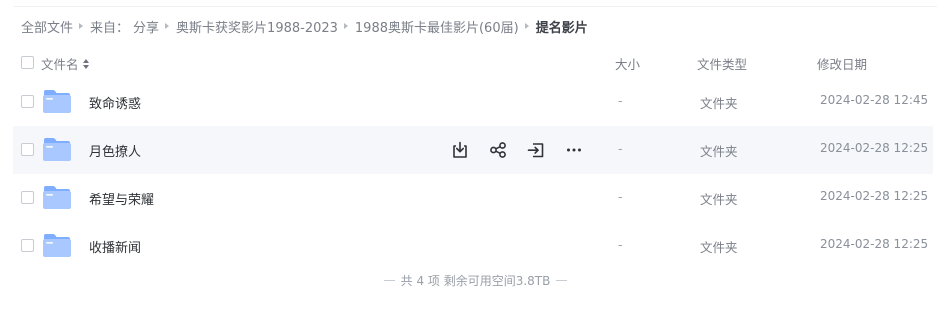  I want to click on share-icon, so click(498, 150).